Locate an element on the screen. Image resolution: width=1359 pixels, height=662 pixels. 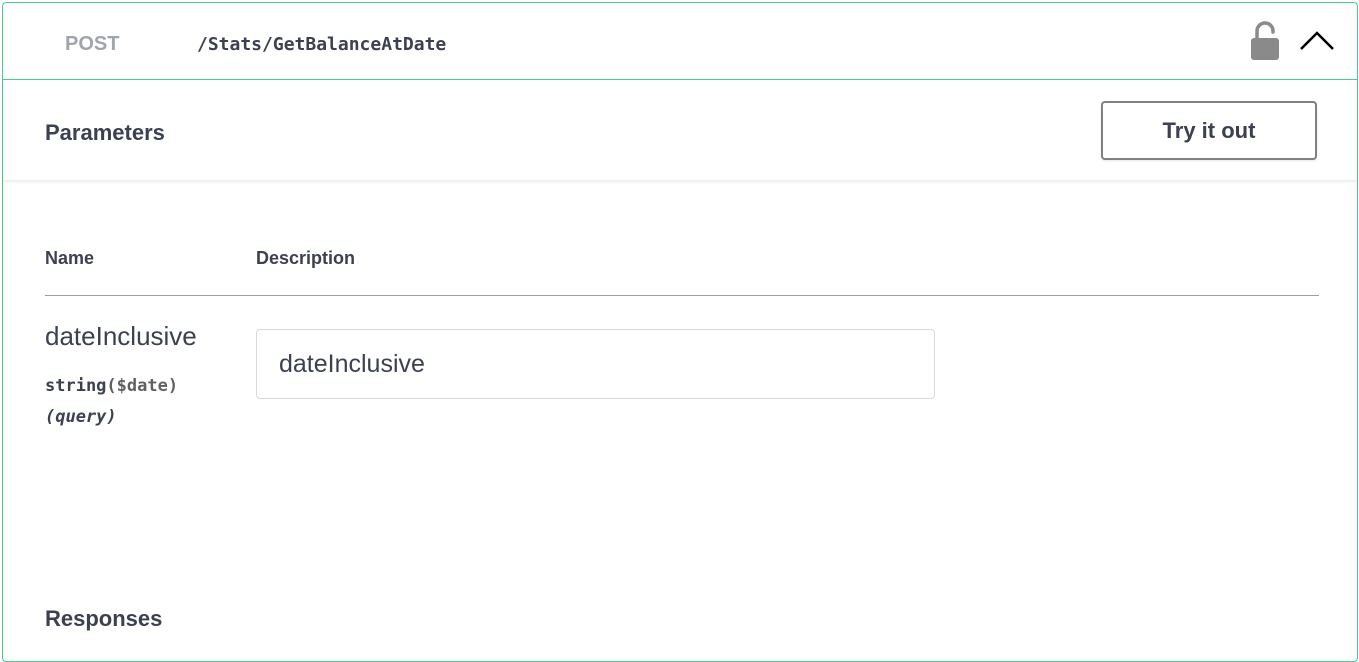
column-header-description: Description is located at coordinates (306, 258).